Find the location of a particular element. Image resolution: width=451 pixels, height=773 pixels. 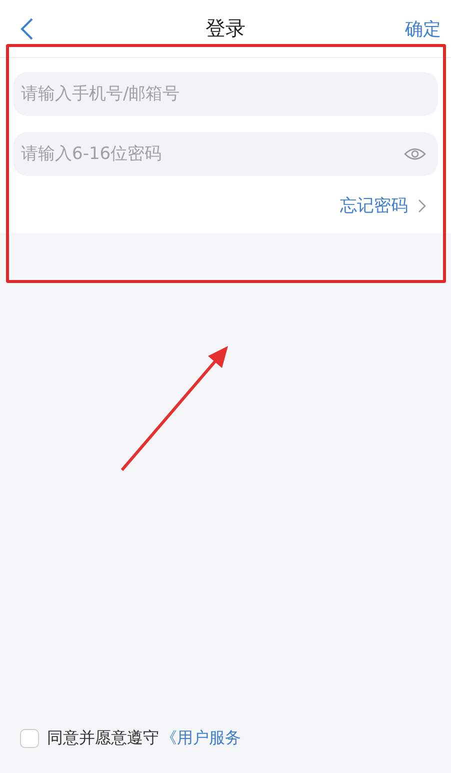

chevron-icon is located at coordinates (422, 205).